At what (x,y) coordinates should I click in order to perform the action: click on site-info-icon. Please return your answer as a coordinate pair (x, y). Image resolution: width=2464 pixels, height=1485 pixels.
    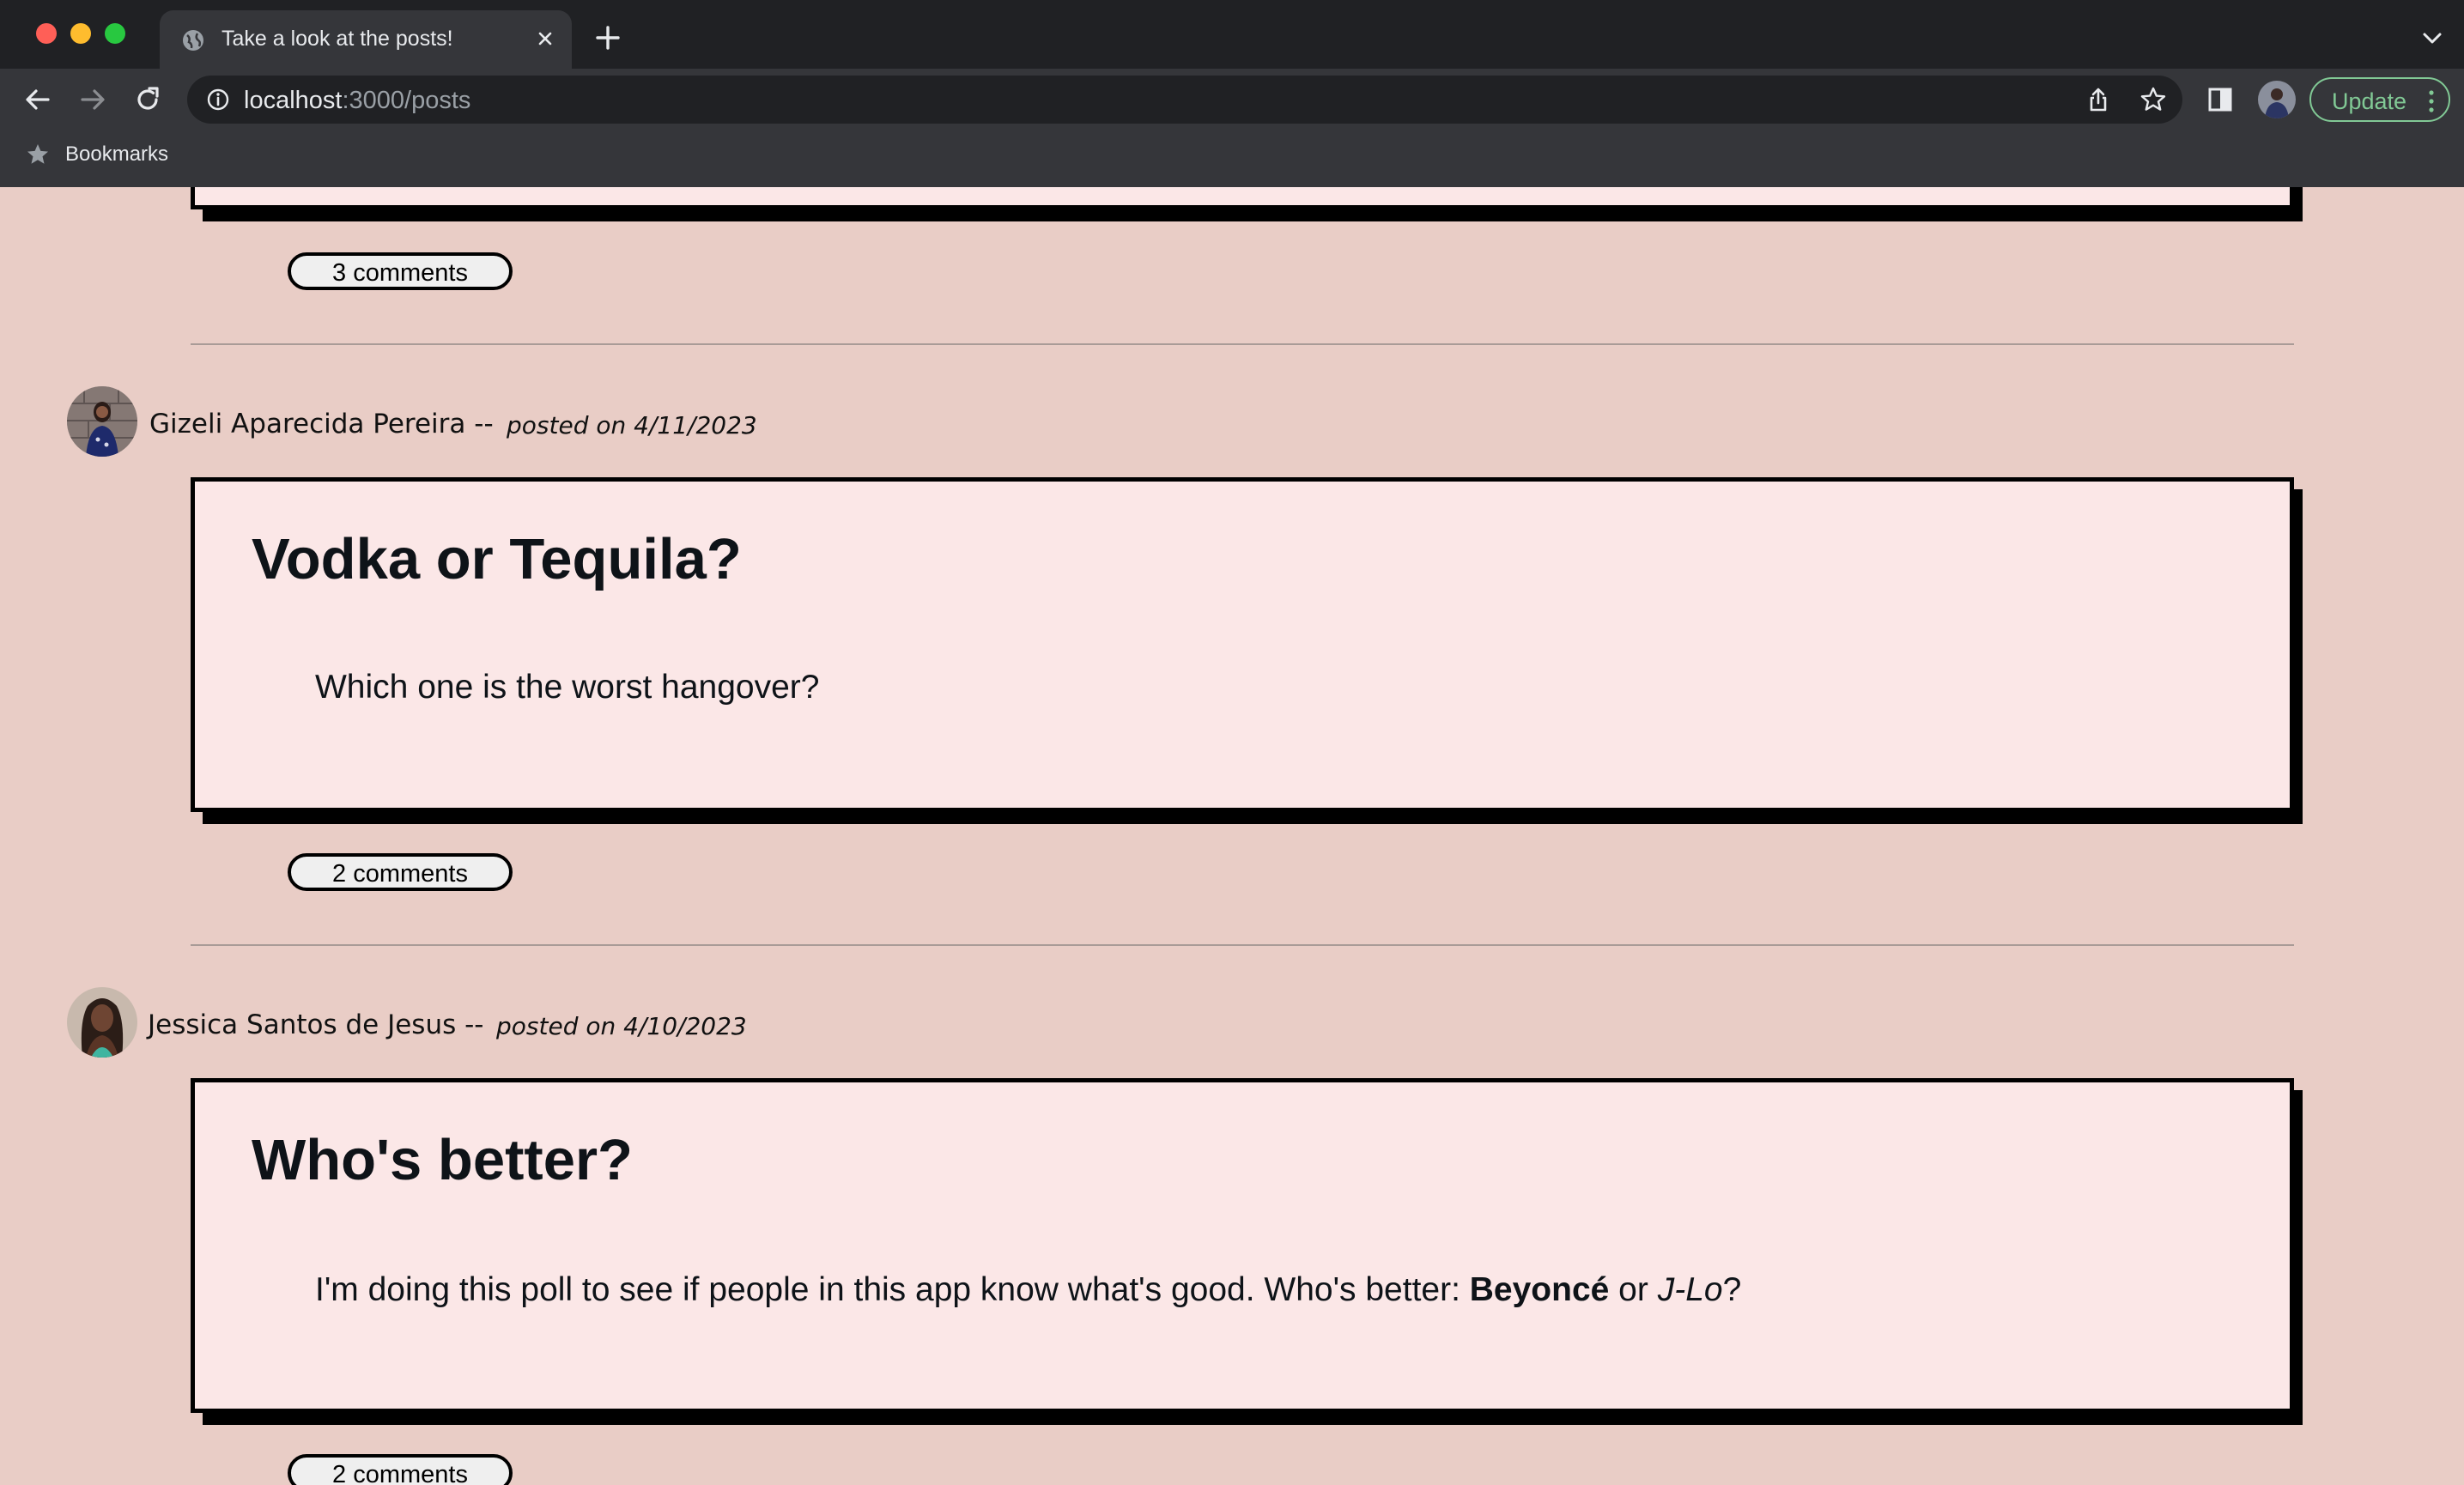
    Looking at the image, I should click on (218, 100).